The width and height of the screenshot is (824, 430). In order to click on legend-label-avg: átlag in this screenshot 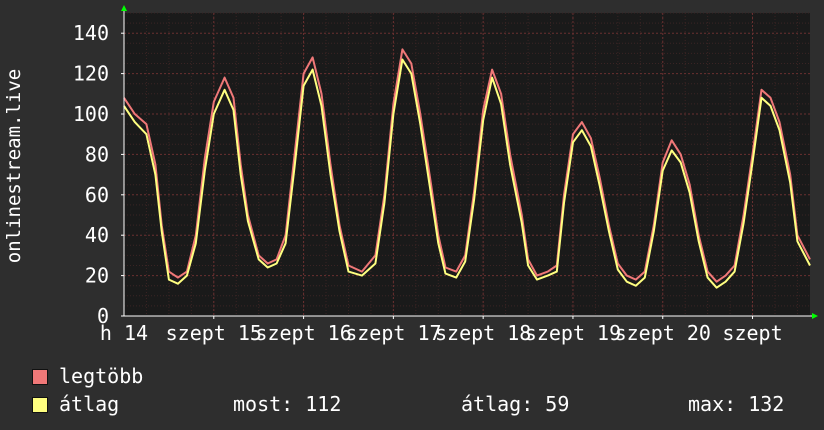, I will do `click(89, 404)`.